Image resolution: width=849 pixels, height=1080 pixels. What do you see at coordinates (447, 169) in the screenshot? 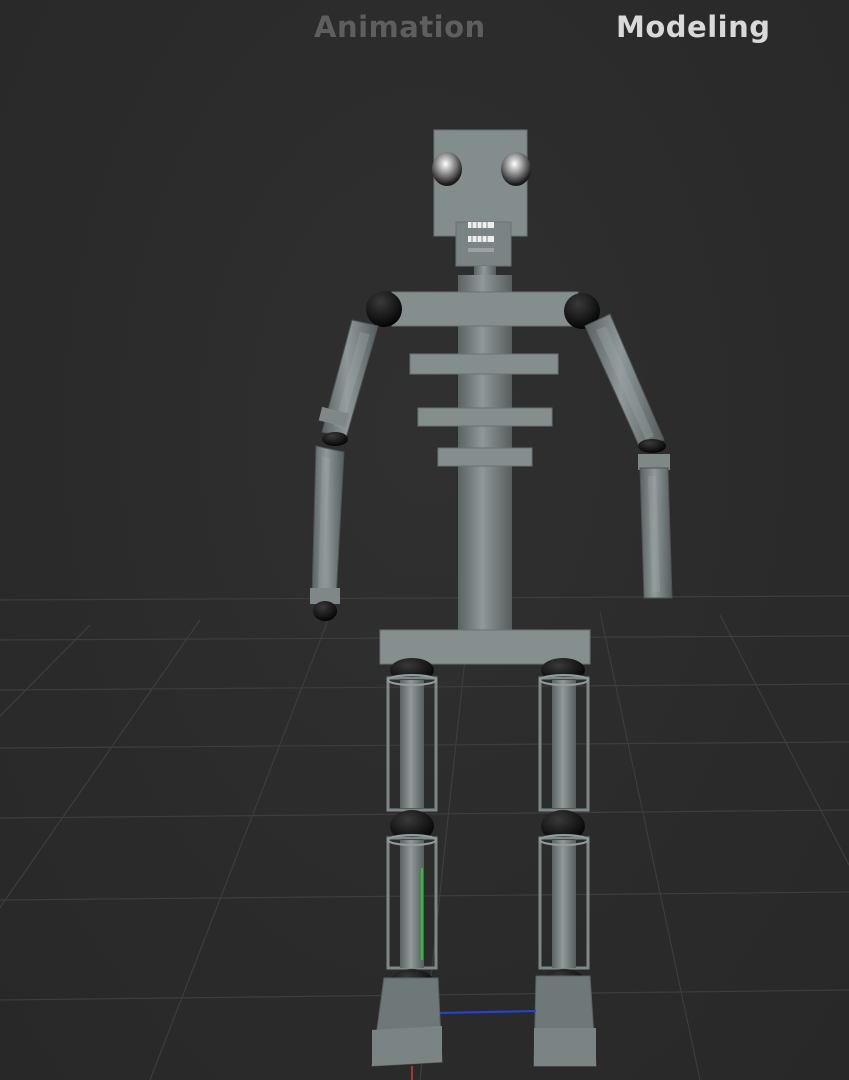
I see `left-eye` at bounding box center [447, 169].